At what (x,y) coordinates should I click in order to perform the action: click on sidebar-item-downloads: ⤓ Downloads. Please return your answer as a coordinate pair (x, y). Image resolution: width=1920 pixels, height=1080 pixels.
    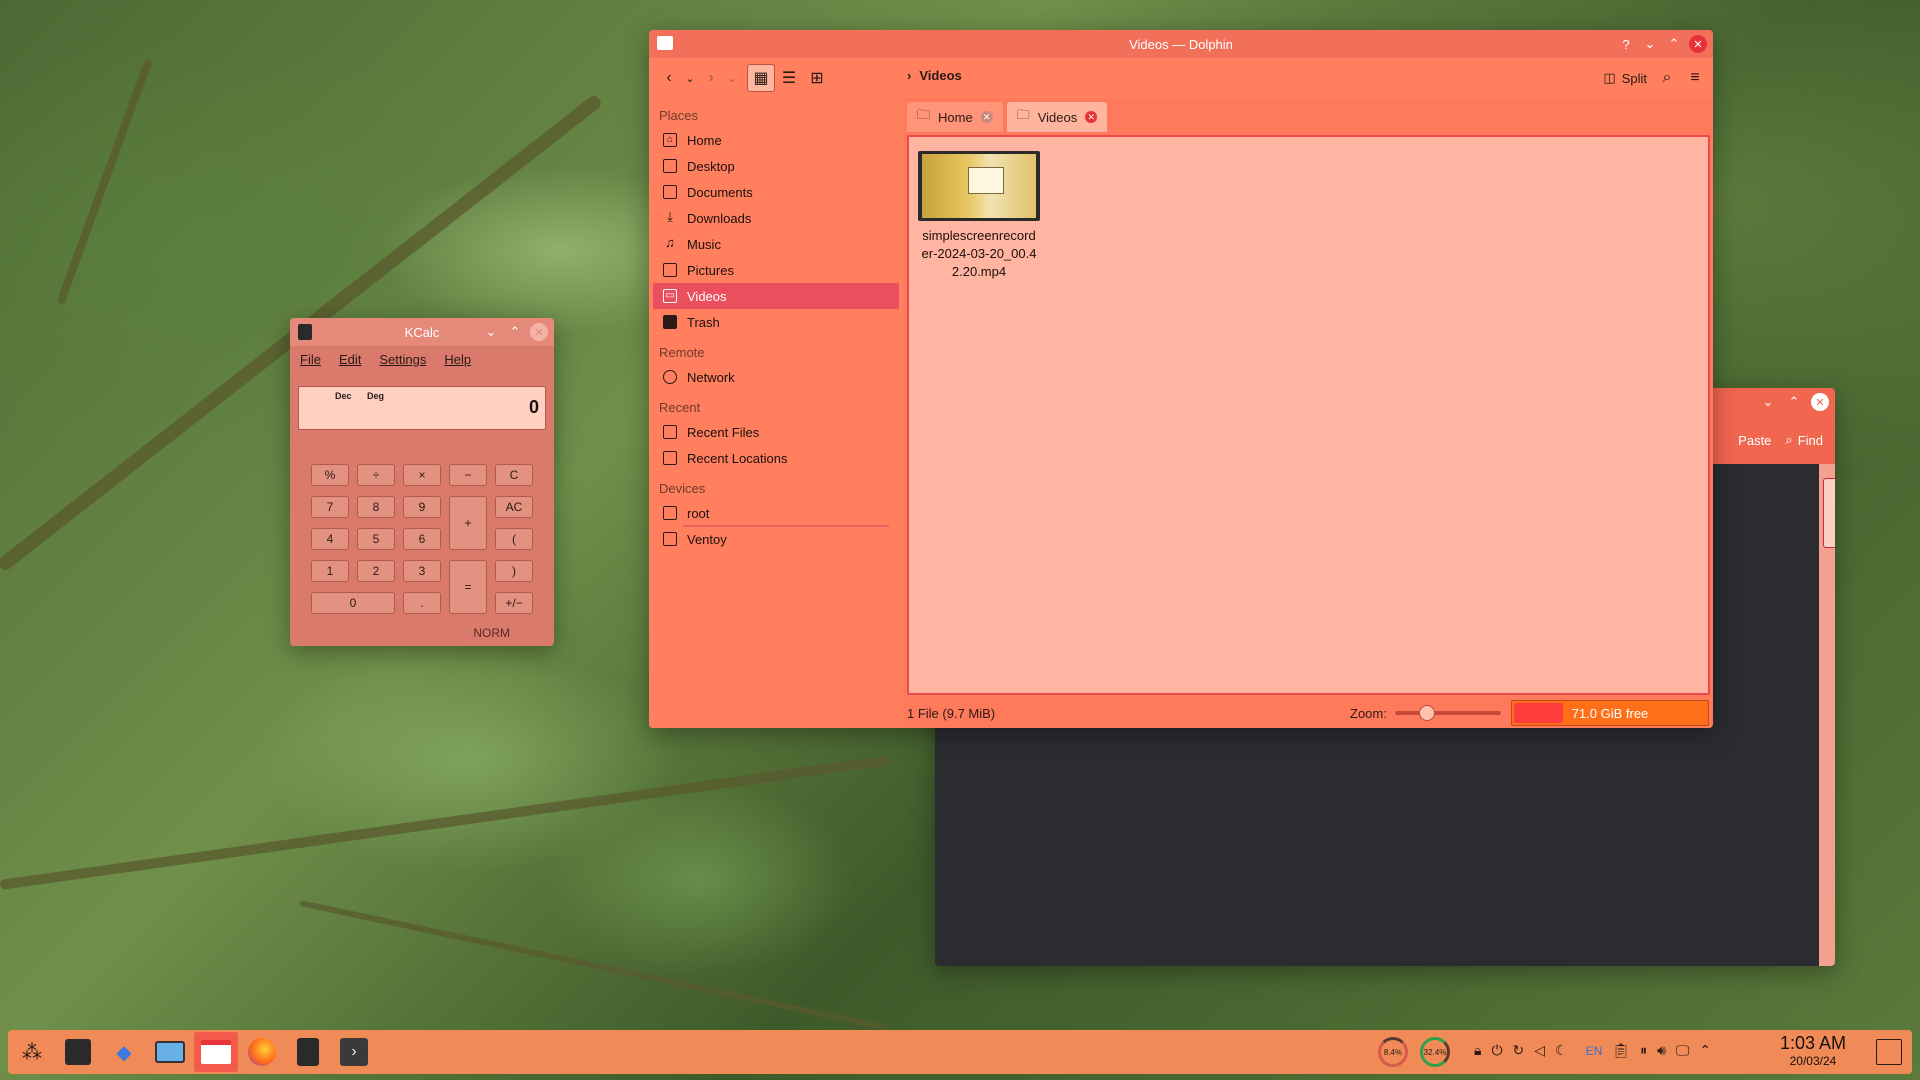
    Looking at the image, I should click on (776, 218).